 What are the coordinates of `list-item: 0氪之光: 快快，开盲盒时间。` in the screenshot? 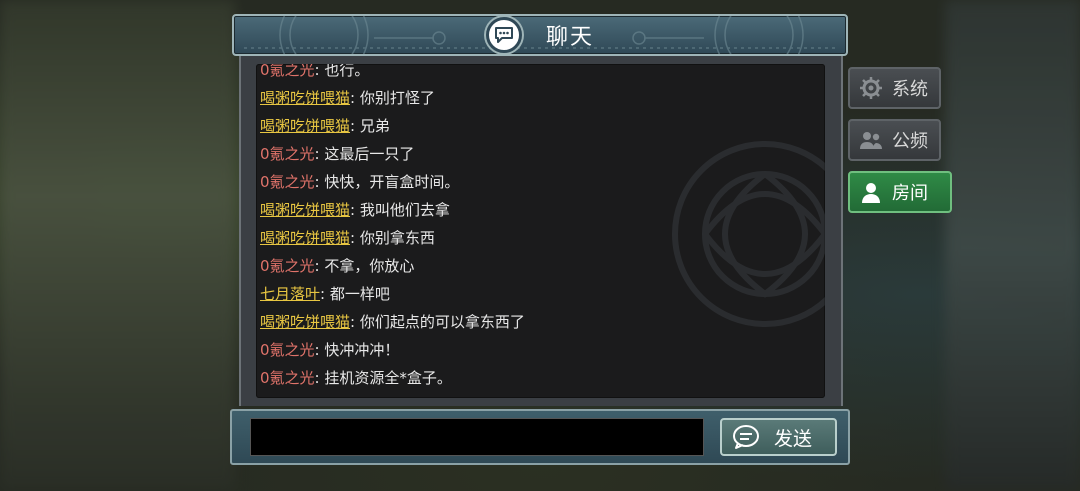 It's located at (359, 182).